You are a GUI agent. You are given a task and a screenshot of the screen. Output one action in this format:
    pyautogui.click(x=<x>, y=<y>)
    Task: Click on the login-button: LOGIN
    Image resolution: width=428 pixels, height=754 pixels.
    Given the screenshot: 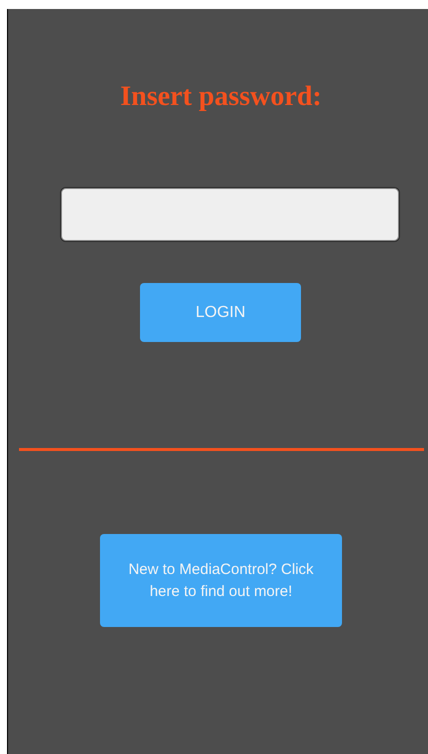 What is the action you would take?
    pyautogui.click(x=220, y=312)
    